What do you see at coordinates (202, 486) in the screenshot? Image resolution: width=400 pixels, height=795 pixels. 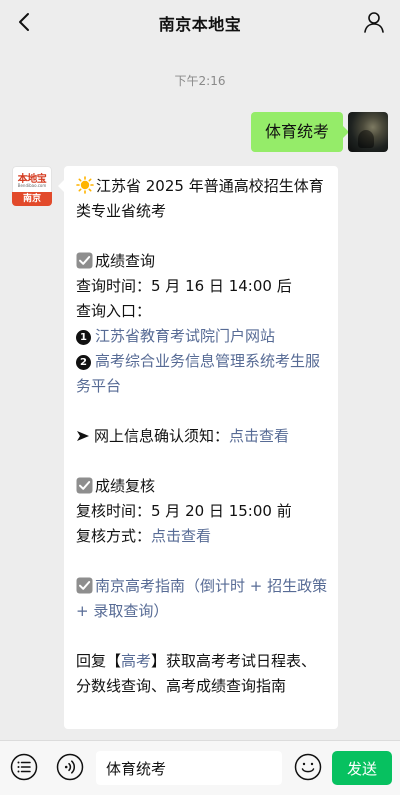 I see `review-heading: 成绩复核` at bounding box center [202, 486].